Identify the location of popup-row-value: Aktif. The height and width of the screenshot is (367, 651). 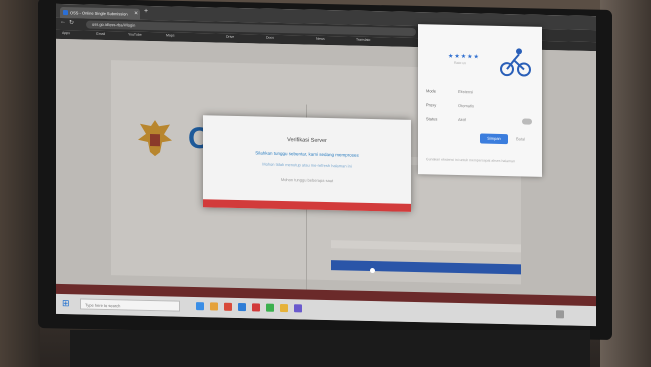
(462, 119).